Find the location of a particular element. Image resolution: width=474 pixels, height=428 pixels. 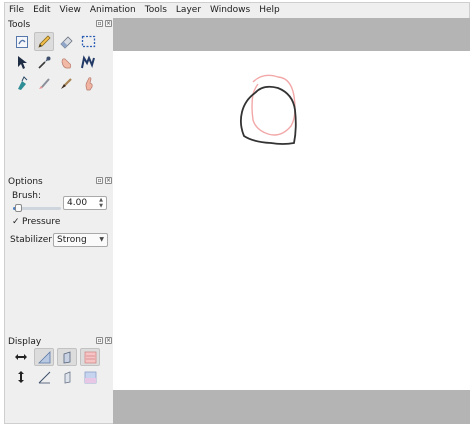

pencil-tool is located at coordinates (44, 41).